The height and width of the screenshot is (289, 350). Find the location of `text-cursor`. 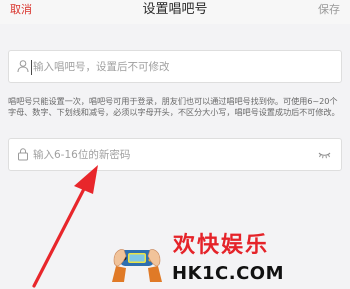

text-cursor is located at coordinates (31, 67).